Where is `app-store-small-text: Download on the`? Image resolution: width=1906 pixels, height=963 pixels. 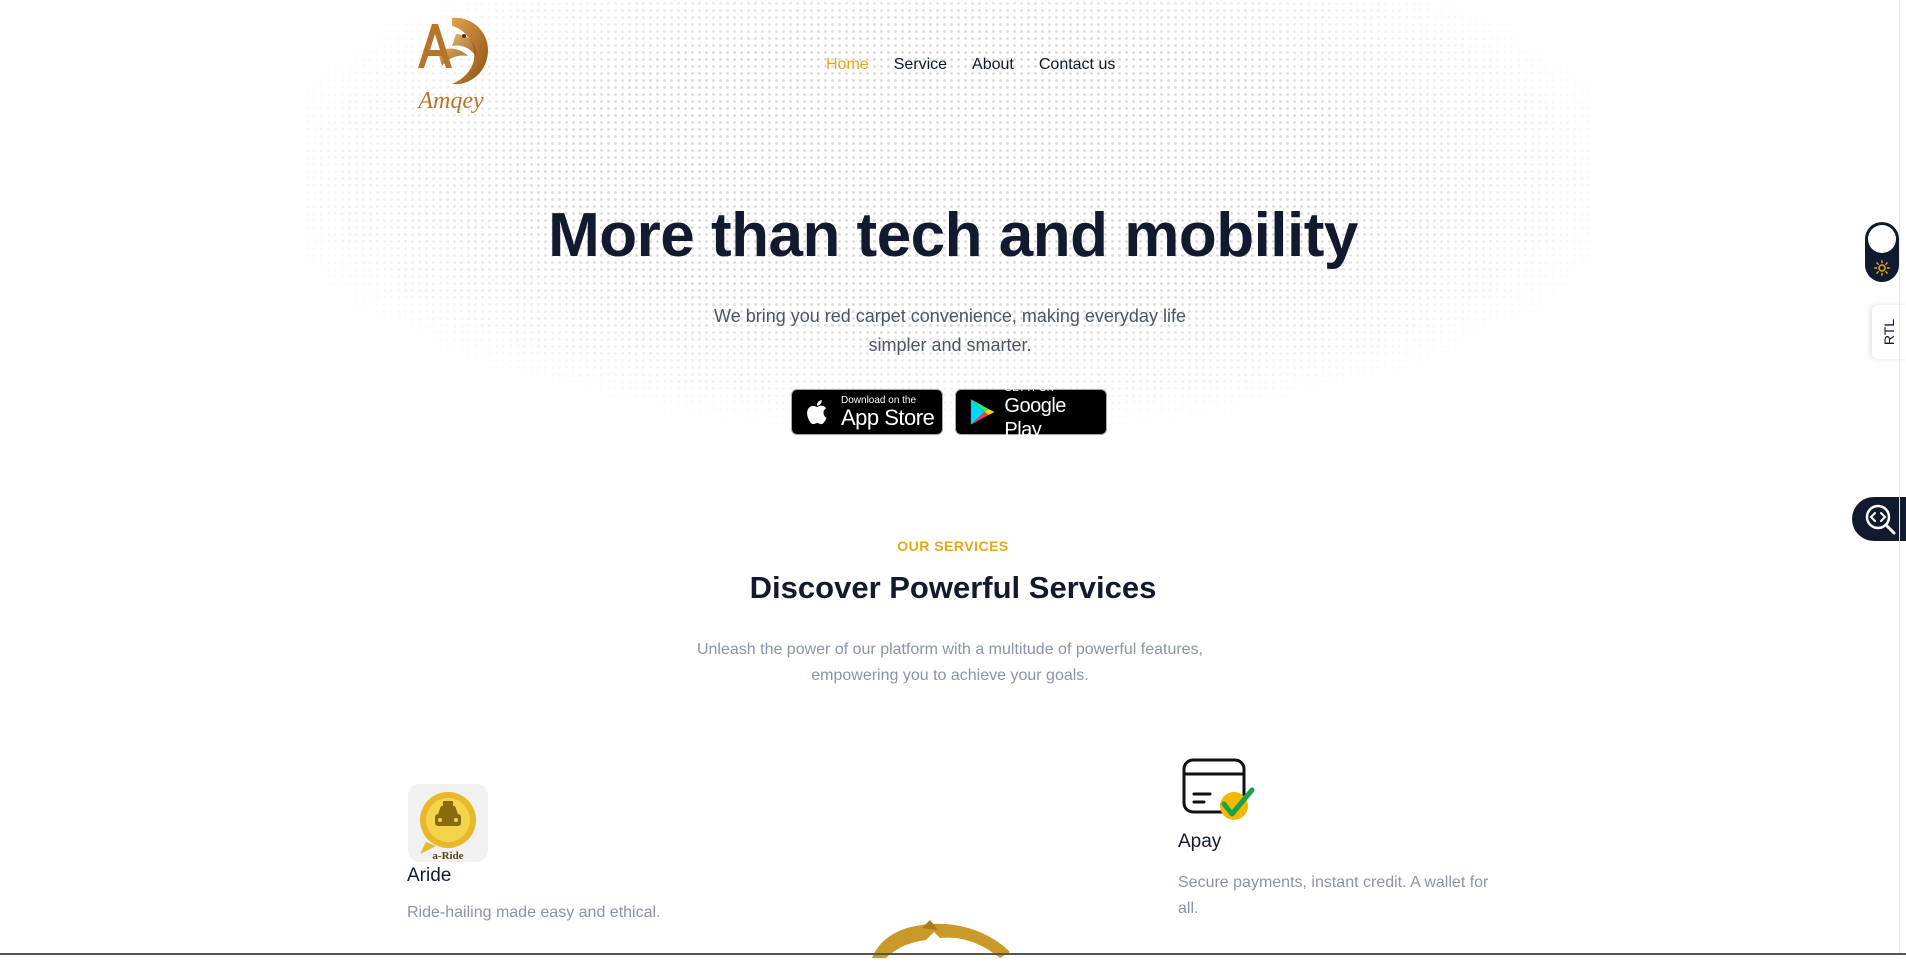
app-store-small-text: Download on the is located at coordinates (879, 400).